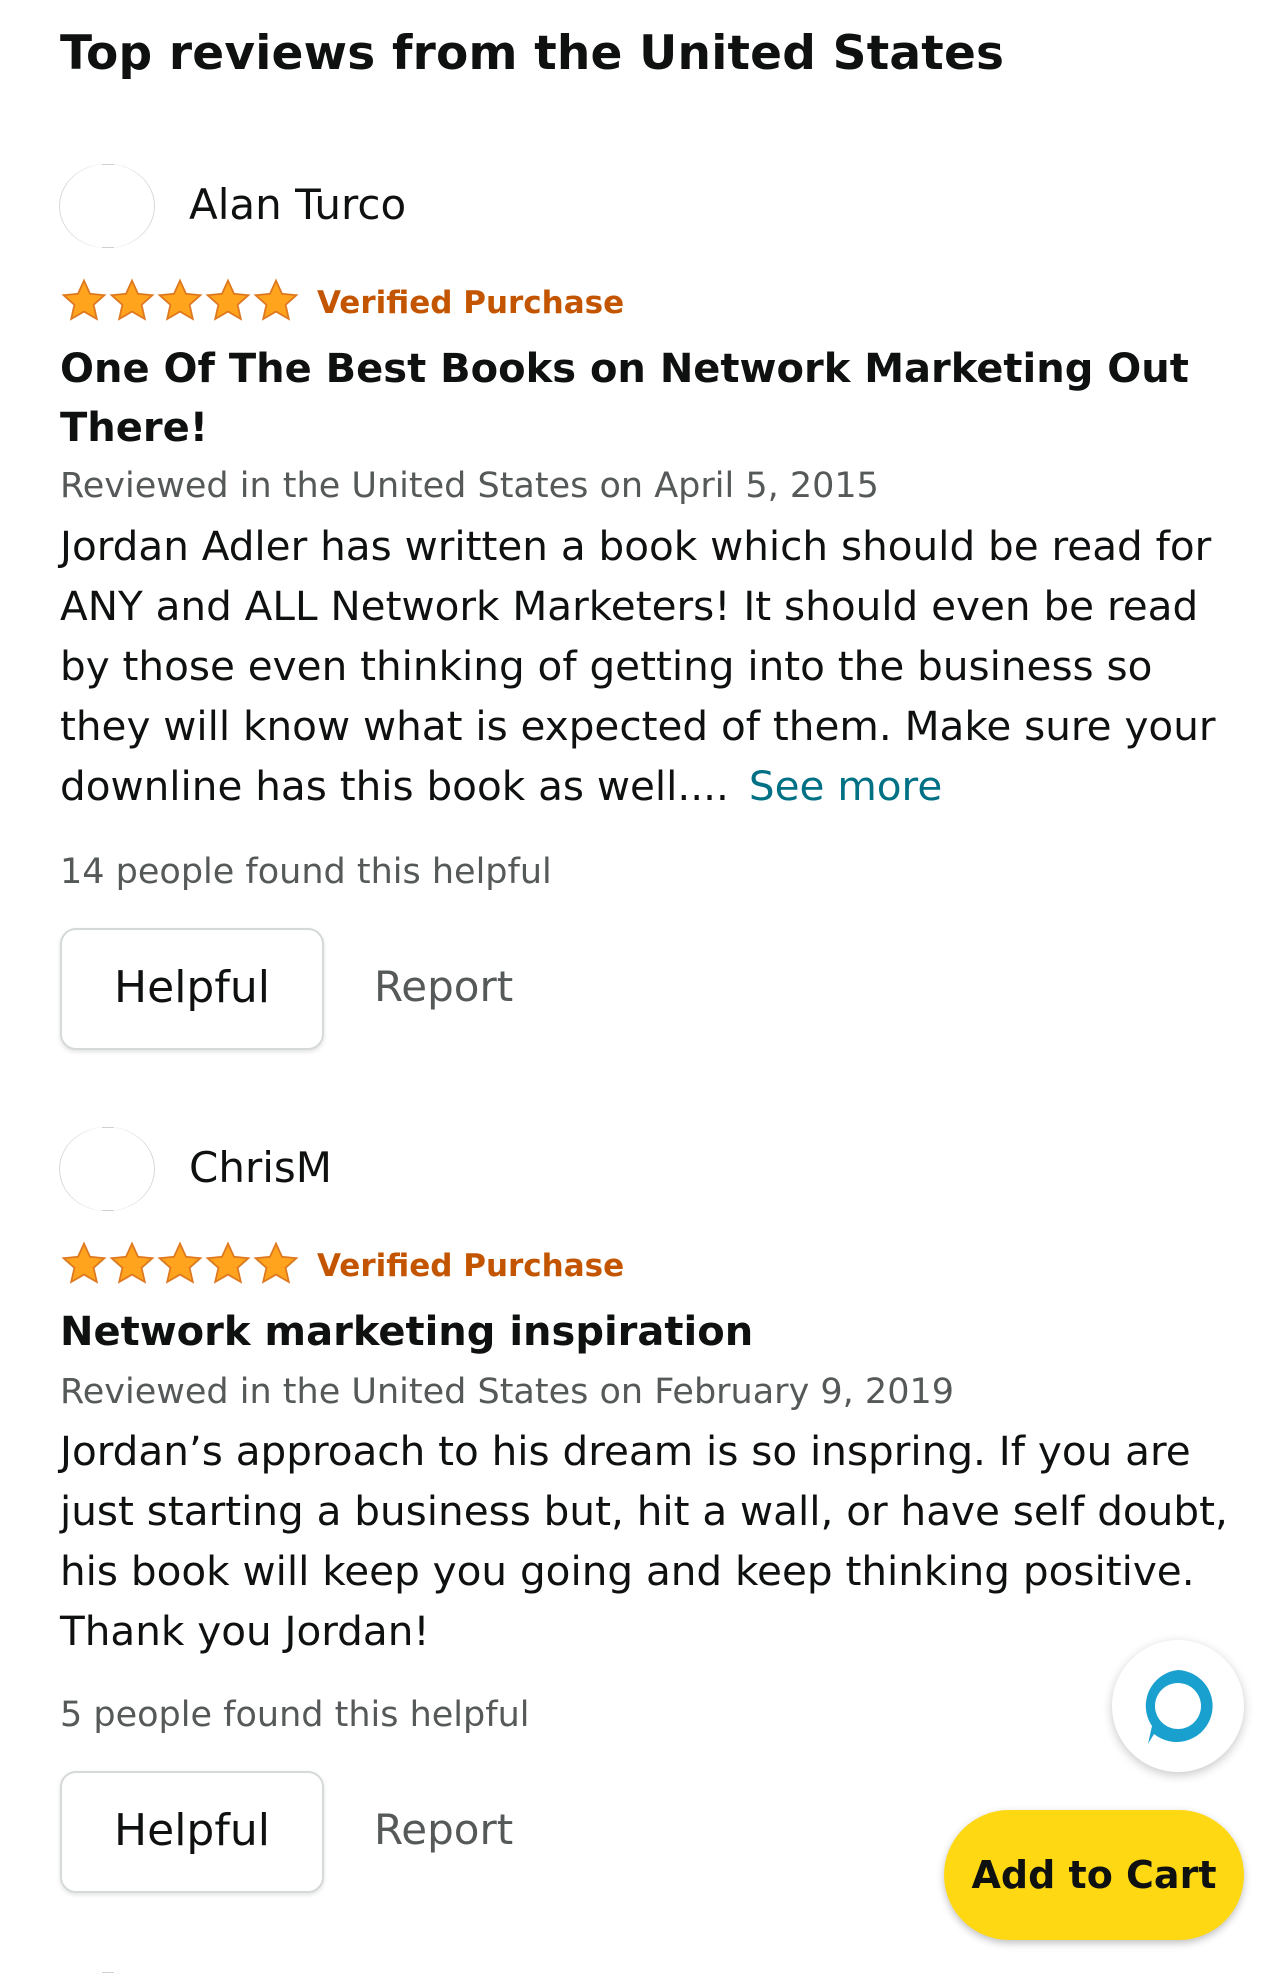 The height and width of the screenshot is (1977, 1284). What do you see at coordinates (510, 1168) in the screenshot?
I see `reviewer-profile: ChrisM` at bounding box center [510, 1168].